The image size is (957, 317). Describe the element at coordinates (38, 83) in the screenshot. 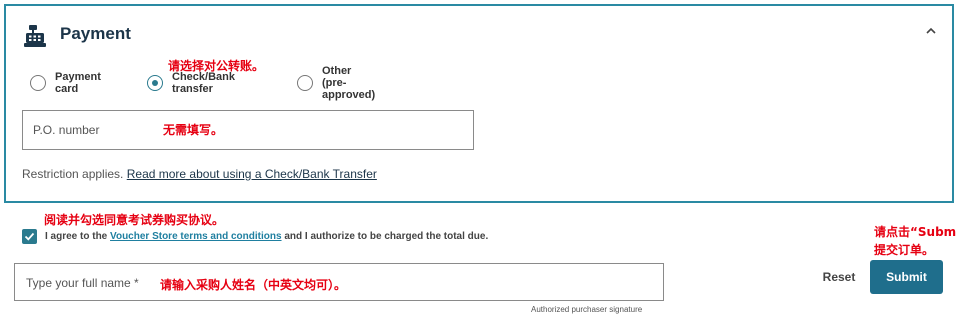

I see `radio-payment-card` at that location.